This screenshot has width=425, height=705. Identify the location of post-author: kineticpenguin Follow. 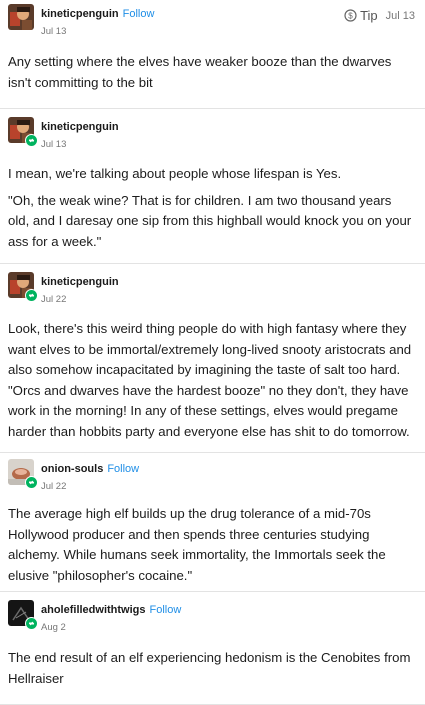
(97, 14).